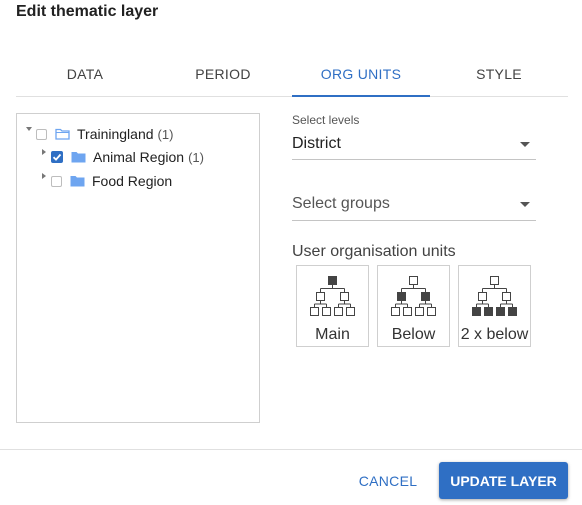 The image size is (582, 505). I want to click on select-levels-dropdown: District, so click(414, 147).